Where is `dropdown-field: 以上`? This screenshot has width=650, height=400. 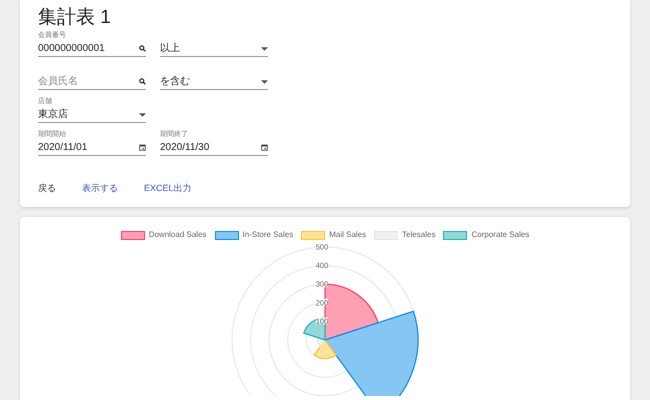 dropdown-field: 以上 is located at coordinates (214, 49).